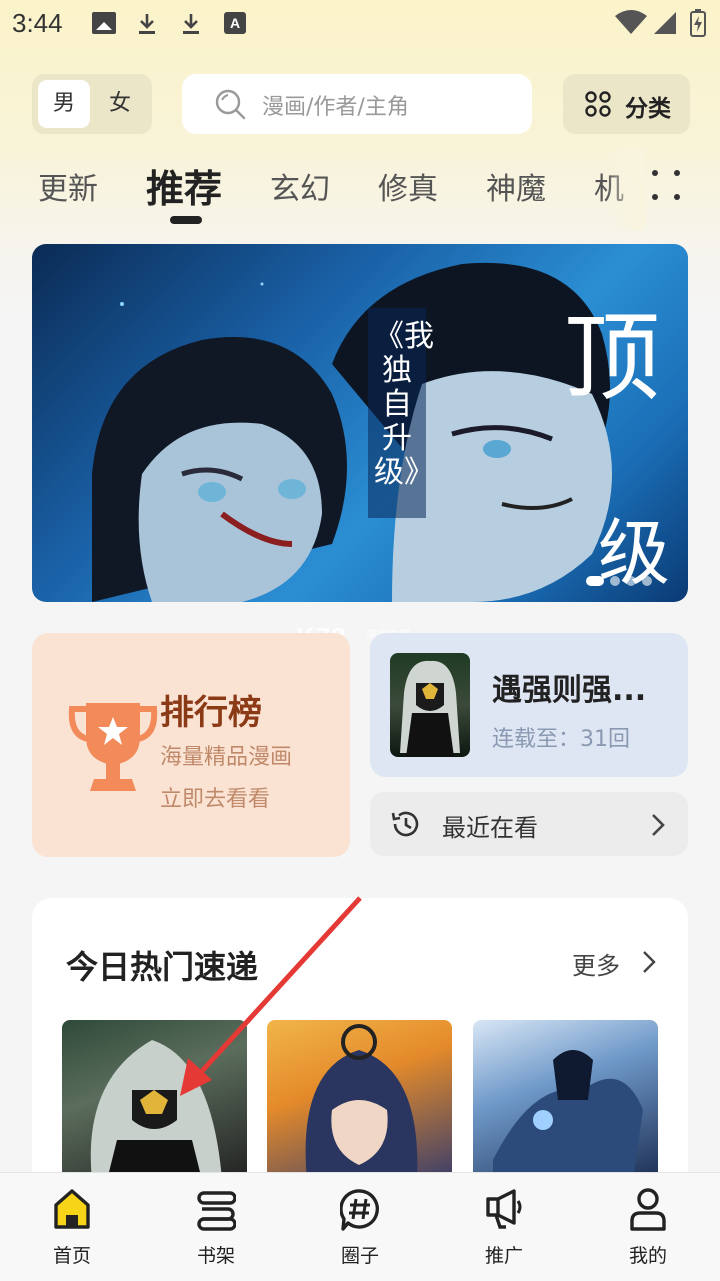  What do you see at coordinates (113, 745) in the screenshot?
I see `trophy-icon` at bounding box center [113, 745].